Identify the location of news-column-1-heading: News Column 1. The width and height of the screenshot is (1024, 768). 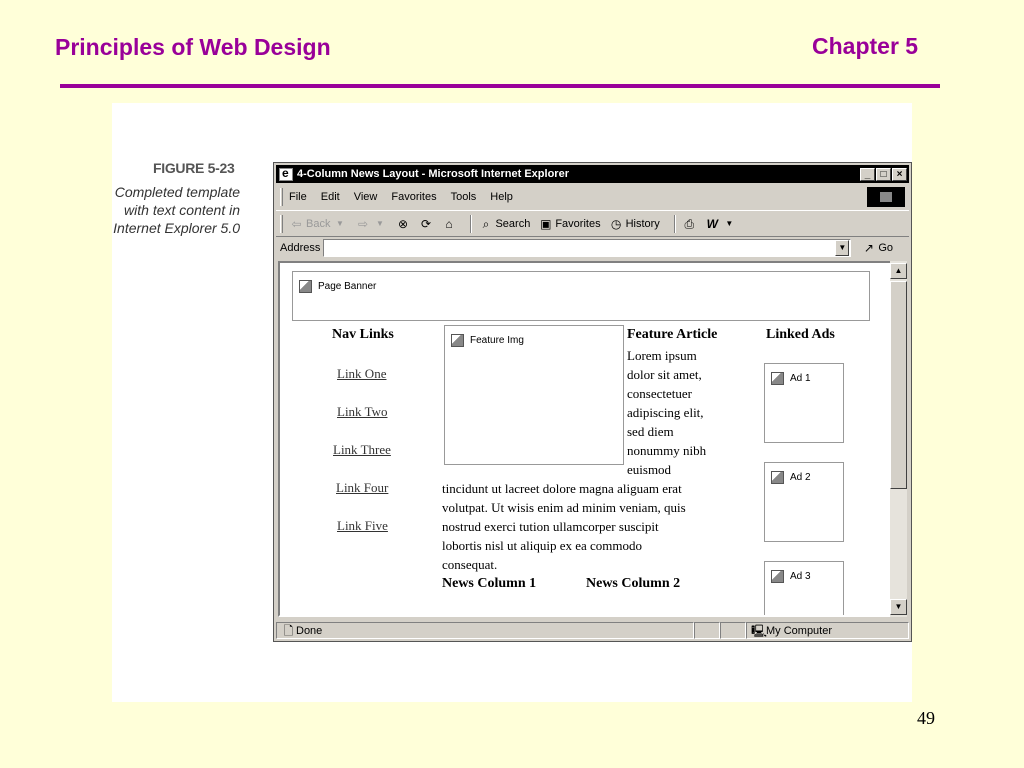
(489, 583).